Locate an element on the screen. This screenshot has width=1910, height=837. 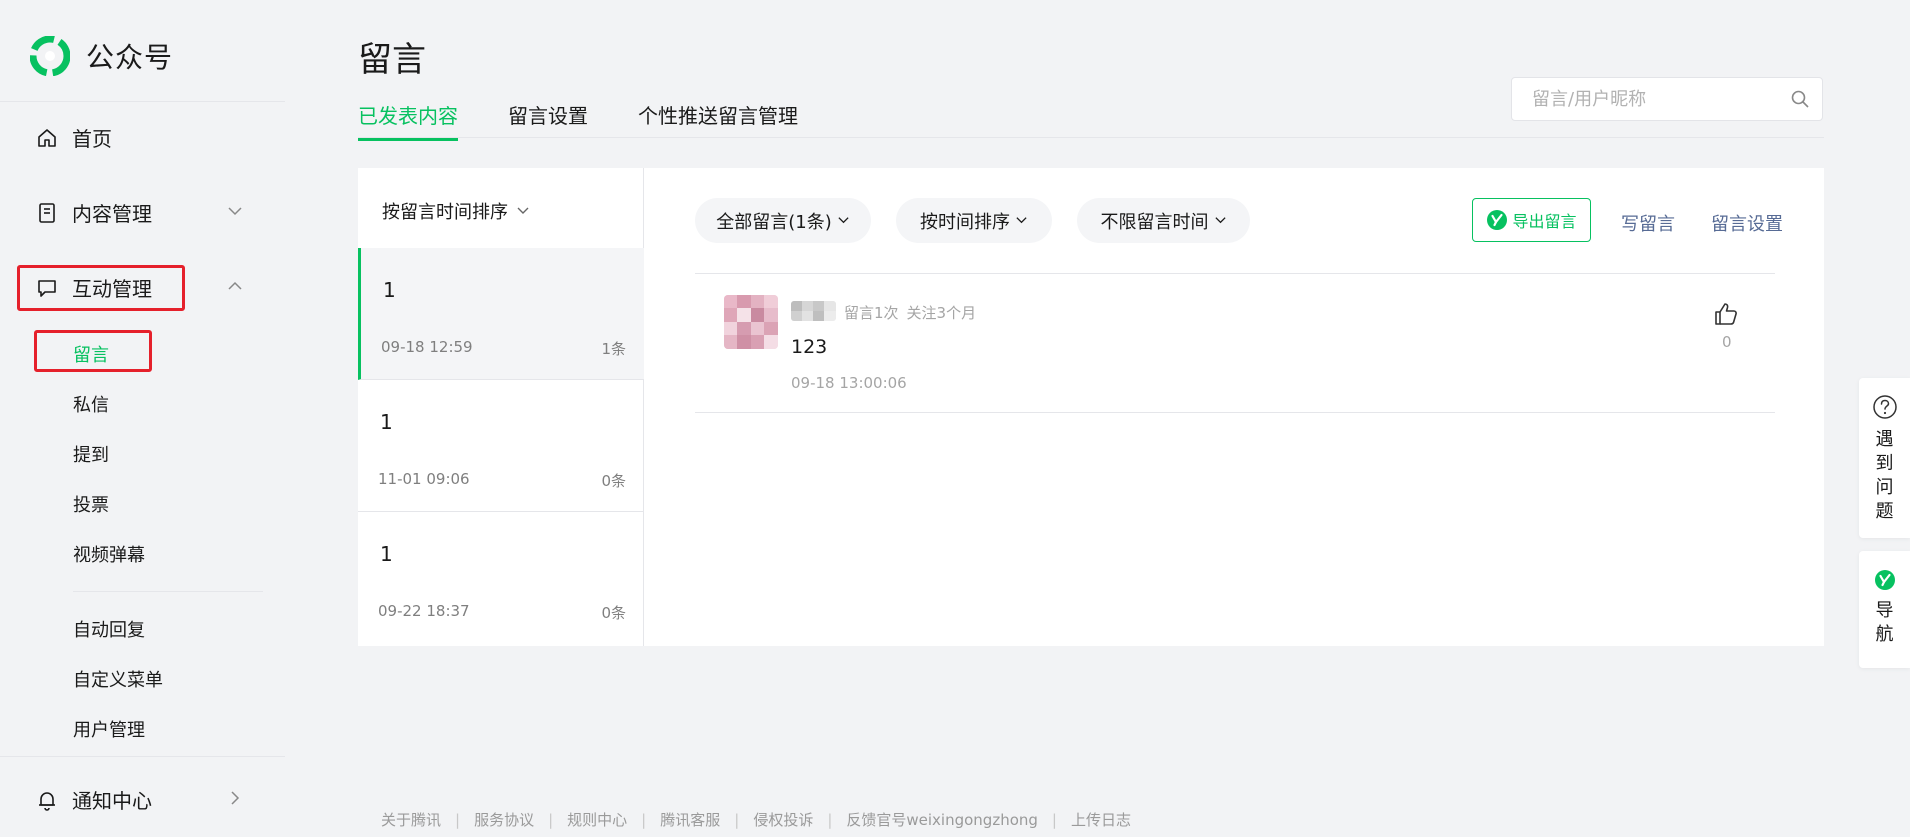
export-logo-icon is located at coordinates (1497, 220).